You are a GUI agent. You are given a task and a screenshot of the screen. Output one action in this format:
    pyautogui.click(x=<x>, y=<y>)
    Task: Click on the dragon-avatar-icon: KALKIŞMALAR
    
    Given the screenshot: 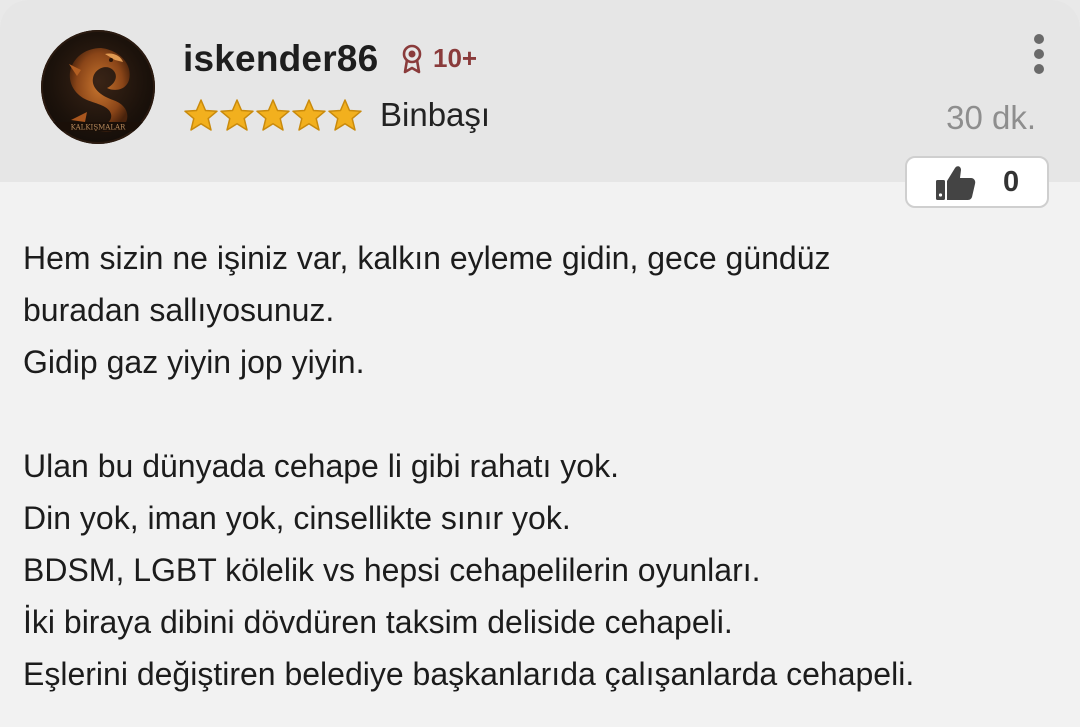 What is the action you would take?
    pyautogui.click(x=98, y=90)
    